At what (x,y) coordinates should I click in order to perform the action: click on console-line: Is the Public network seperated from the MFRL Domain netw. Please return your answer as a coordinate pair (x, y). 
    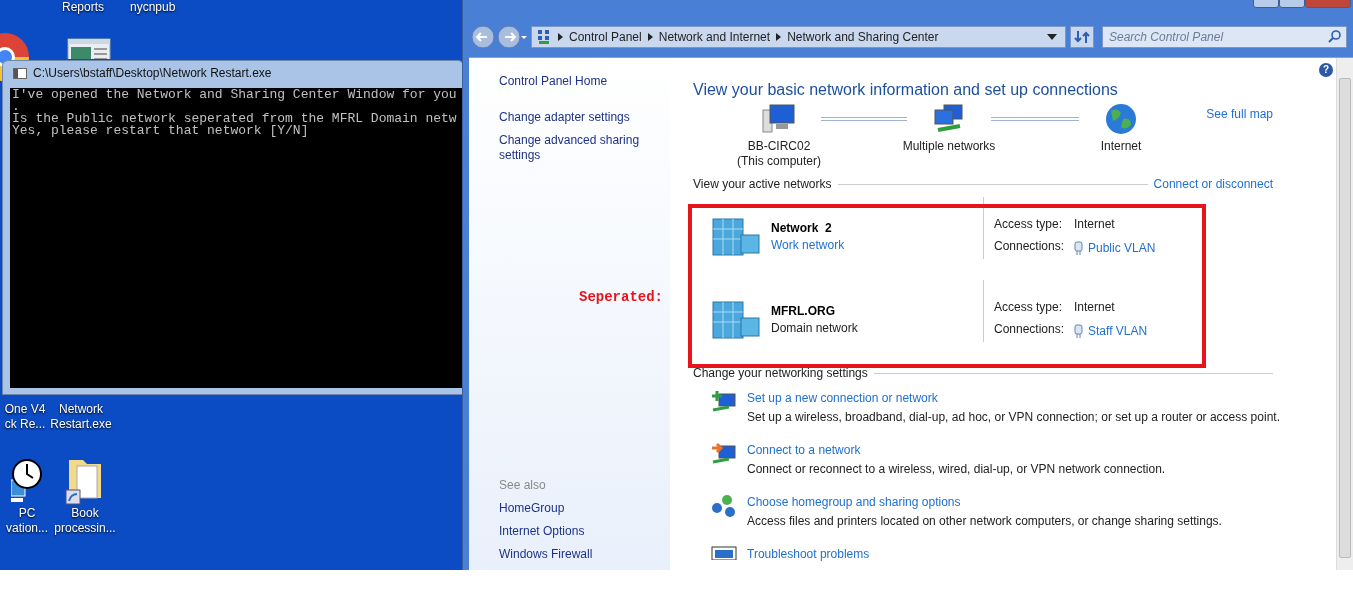
    Looking at the image, I should click on (235, 119).